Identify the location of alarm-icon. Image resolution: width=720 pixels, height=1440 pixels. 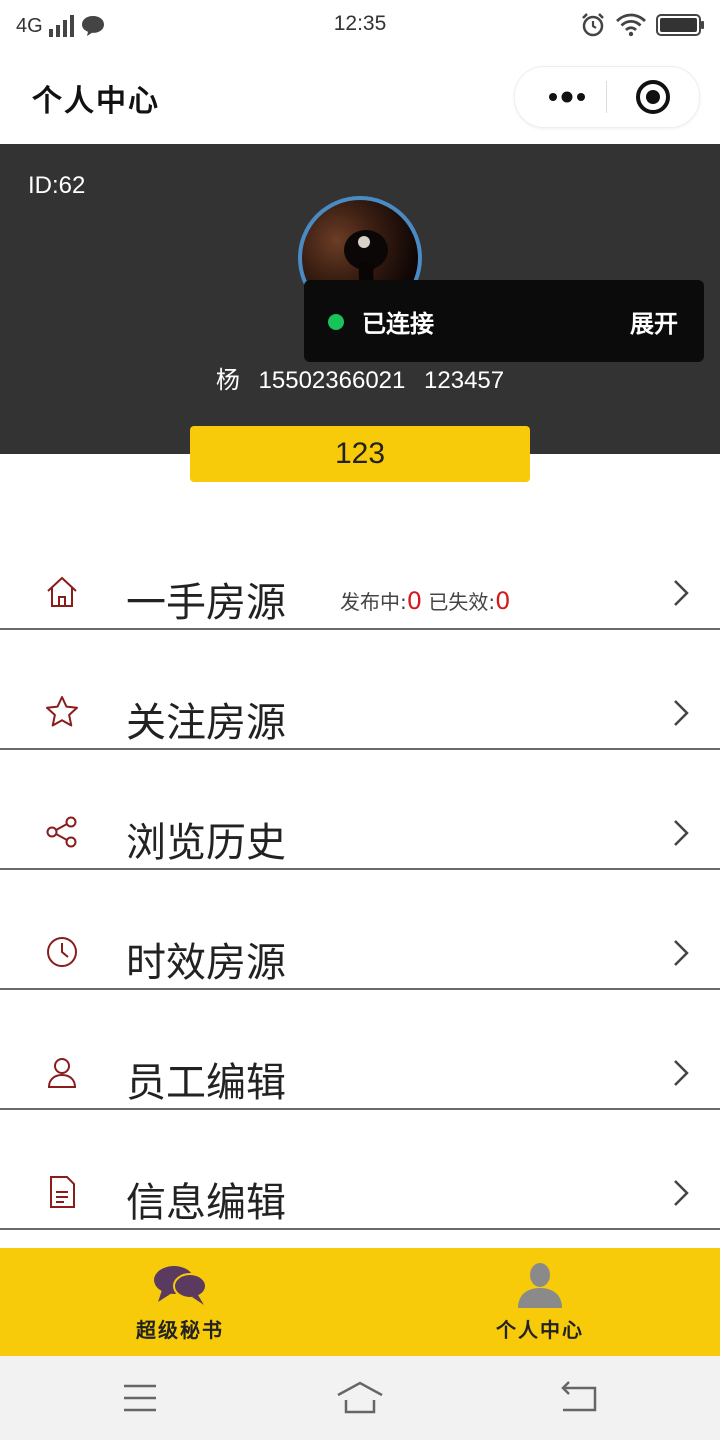
(593, 25).